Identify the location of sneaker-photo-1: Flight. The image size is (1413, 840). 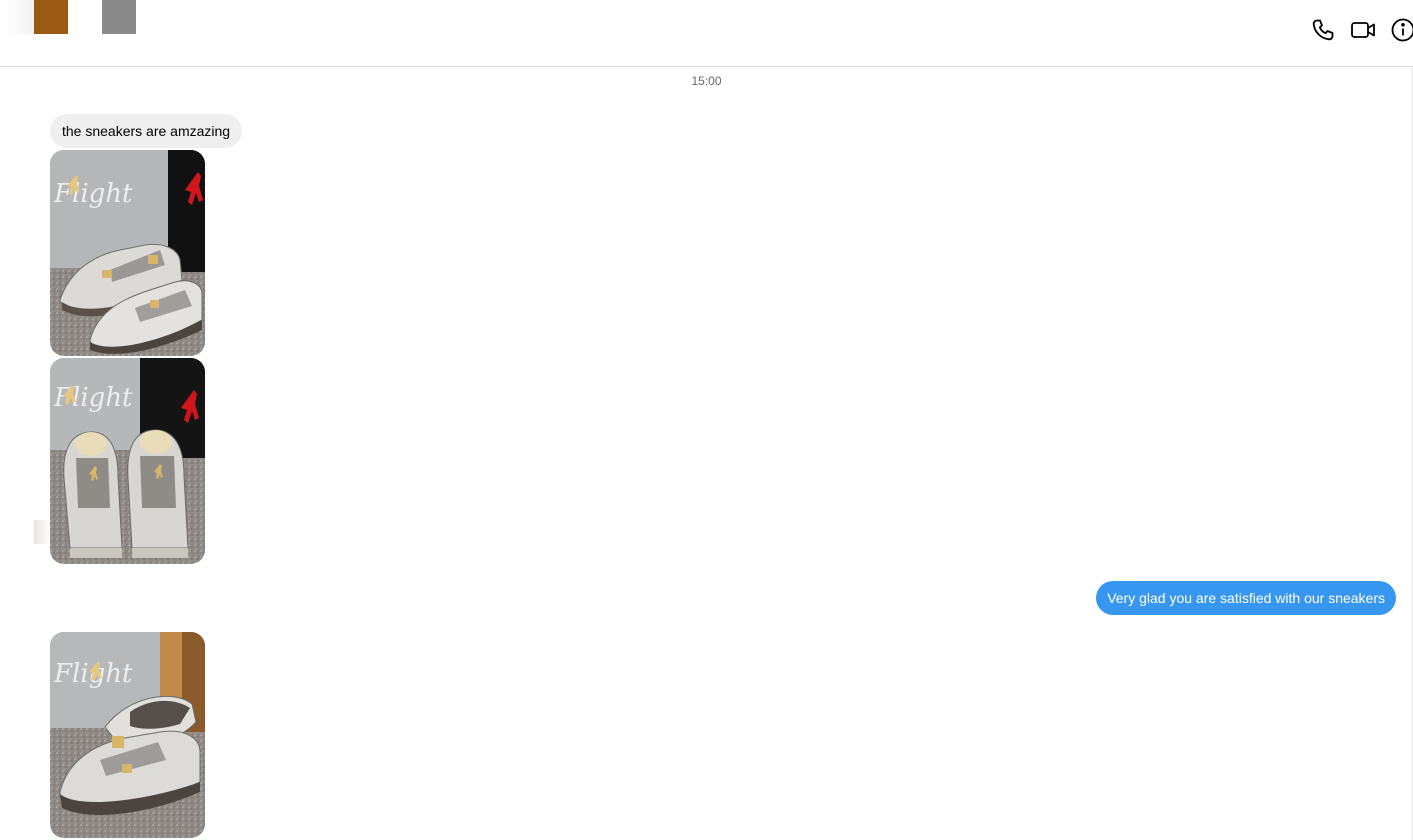
(127, 253).